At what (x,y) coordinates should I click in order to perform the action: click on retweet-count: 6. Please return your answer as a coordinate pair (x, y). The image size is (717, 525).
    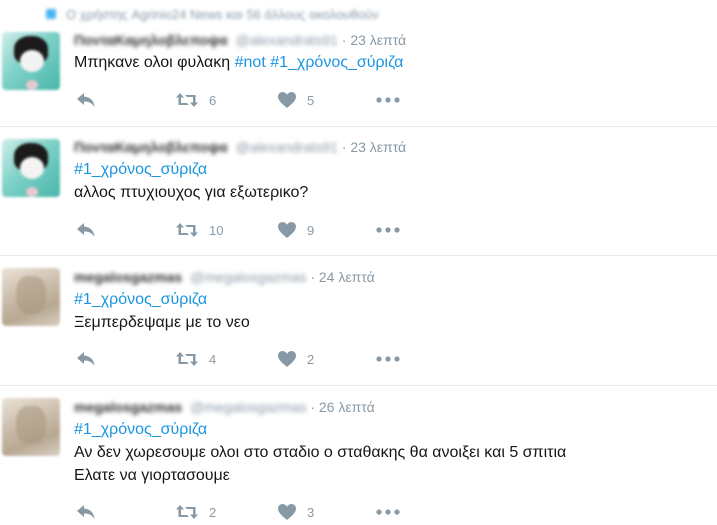
    Looking at the image, I should click on (213, 100).